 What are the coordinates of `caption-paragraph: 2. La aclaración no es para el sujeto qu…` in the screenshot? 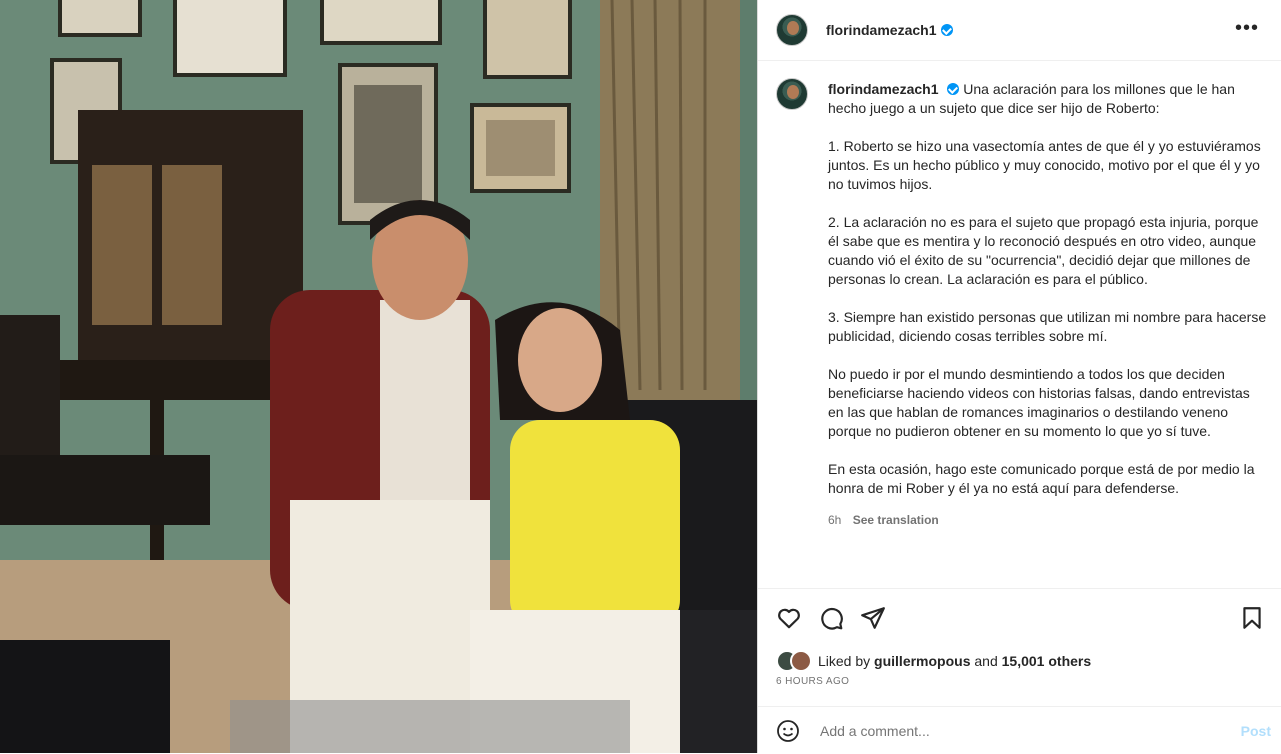 It's located at (1043, 250).